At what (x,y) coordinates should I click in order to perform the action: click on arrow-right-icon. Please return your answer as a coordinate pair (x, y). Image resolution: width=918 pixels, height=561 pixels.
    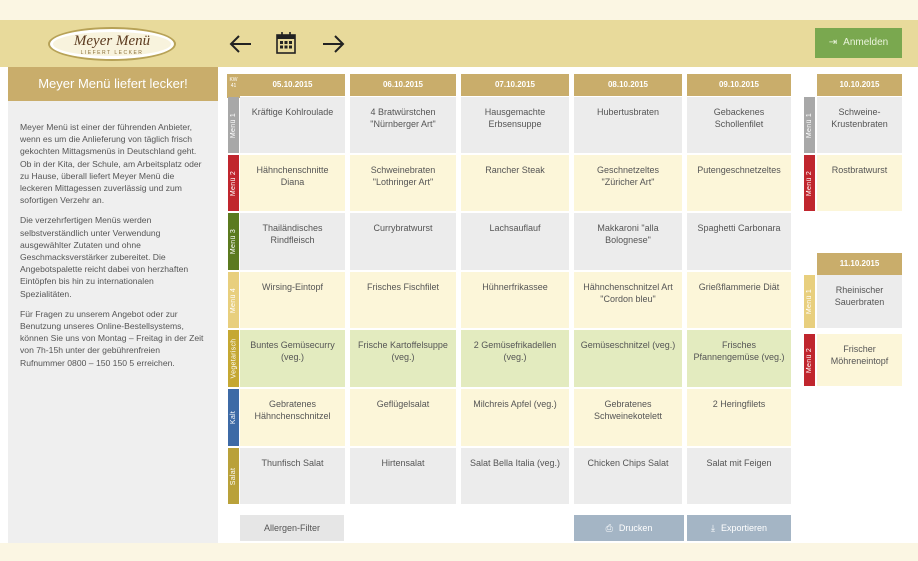
    Looking at the image, I should click on (334, 44).